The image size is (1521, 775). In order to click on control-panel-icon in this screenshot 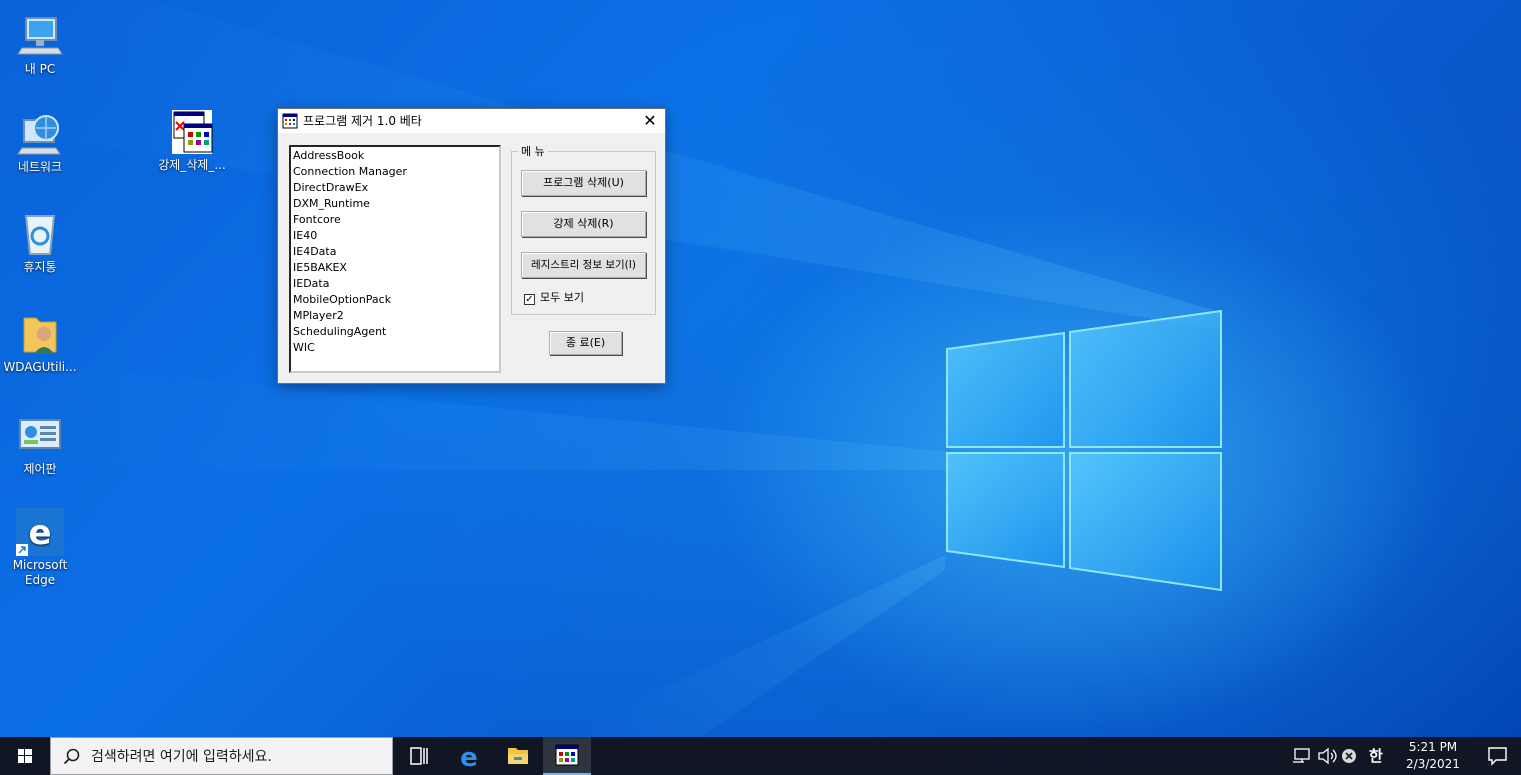, I will do `click(40, 436)`.